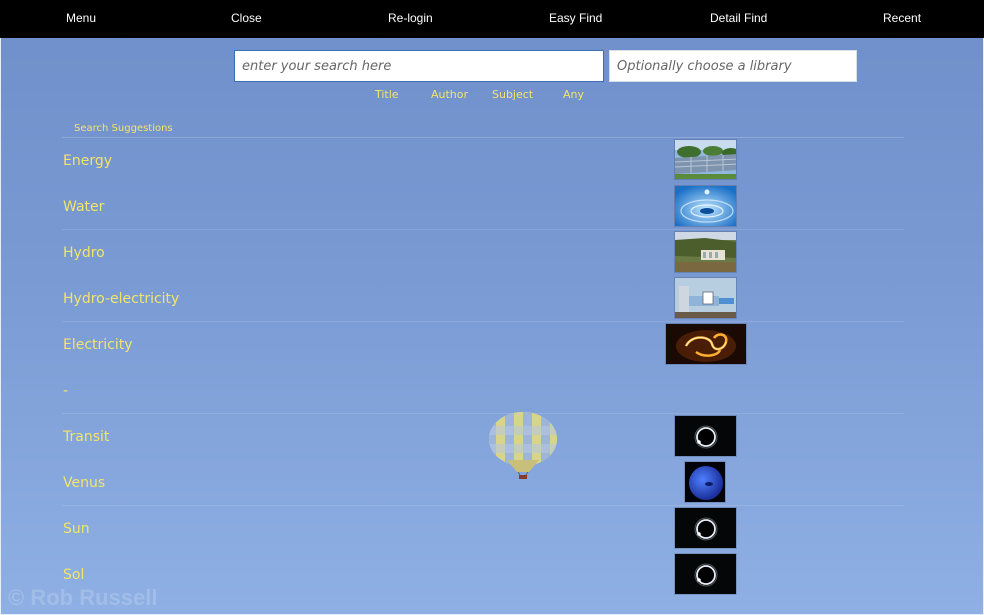 The image size is (984, 615). I want to click on filter-subject: Subject, so click(512, 94).